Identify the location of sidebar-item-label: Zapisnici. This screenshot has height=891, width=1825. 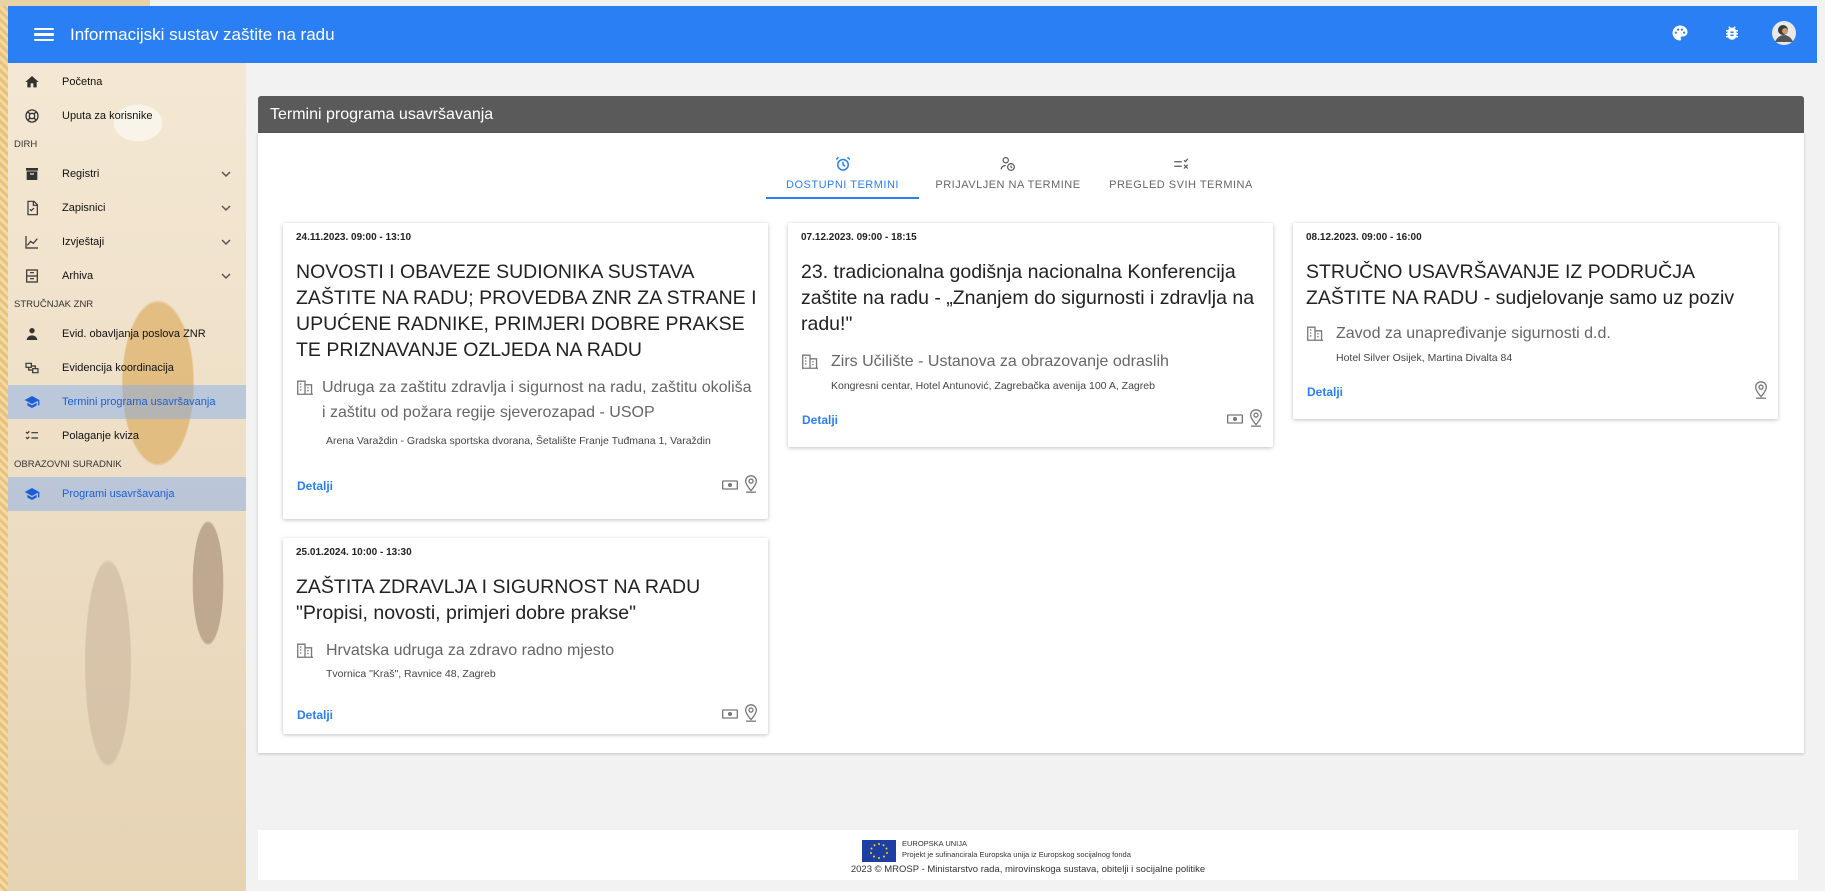
(84, 208).